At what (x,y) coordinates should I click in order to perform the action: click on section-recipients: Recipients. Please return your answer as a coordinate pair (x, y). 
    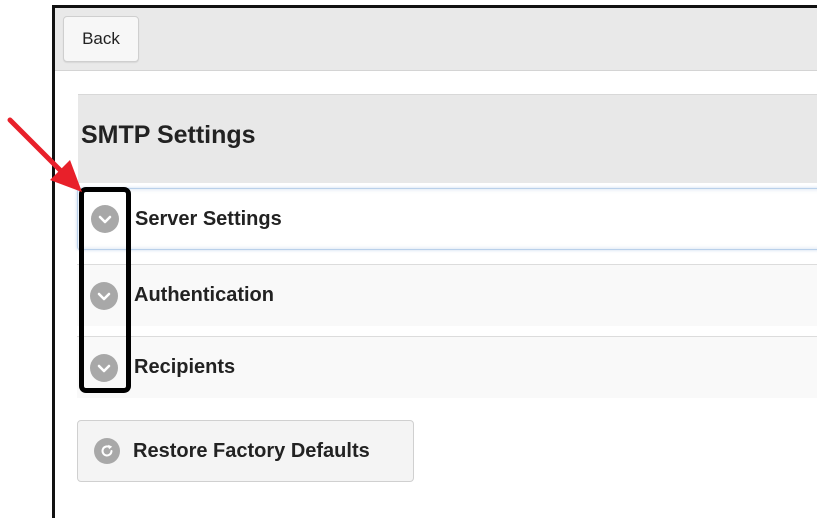
    Looking at the image, I should click on (447, 367).